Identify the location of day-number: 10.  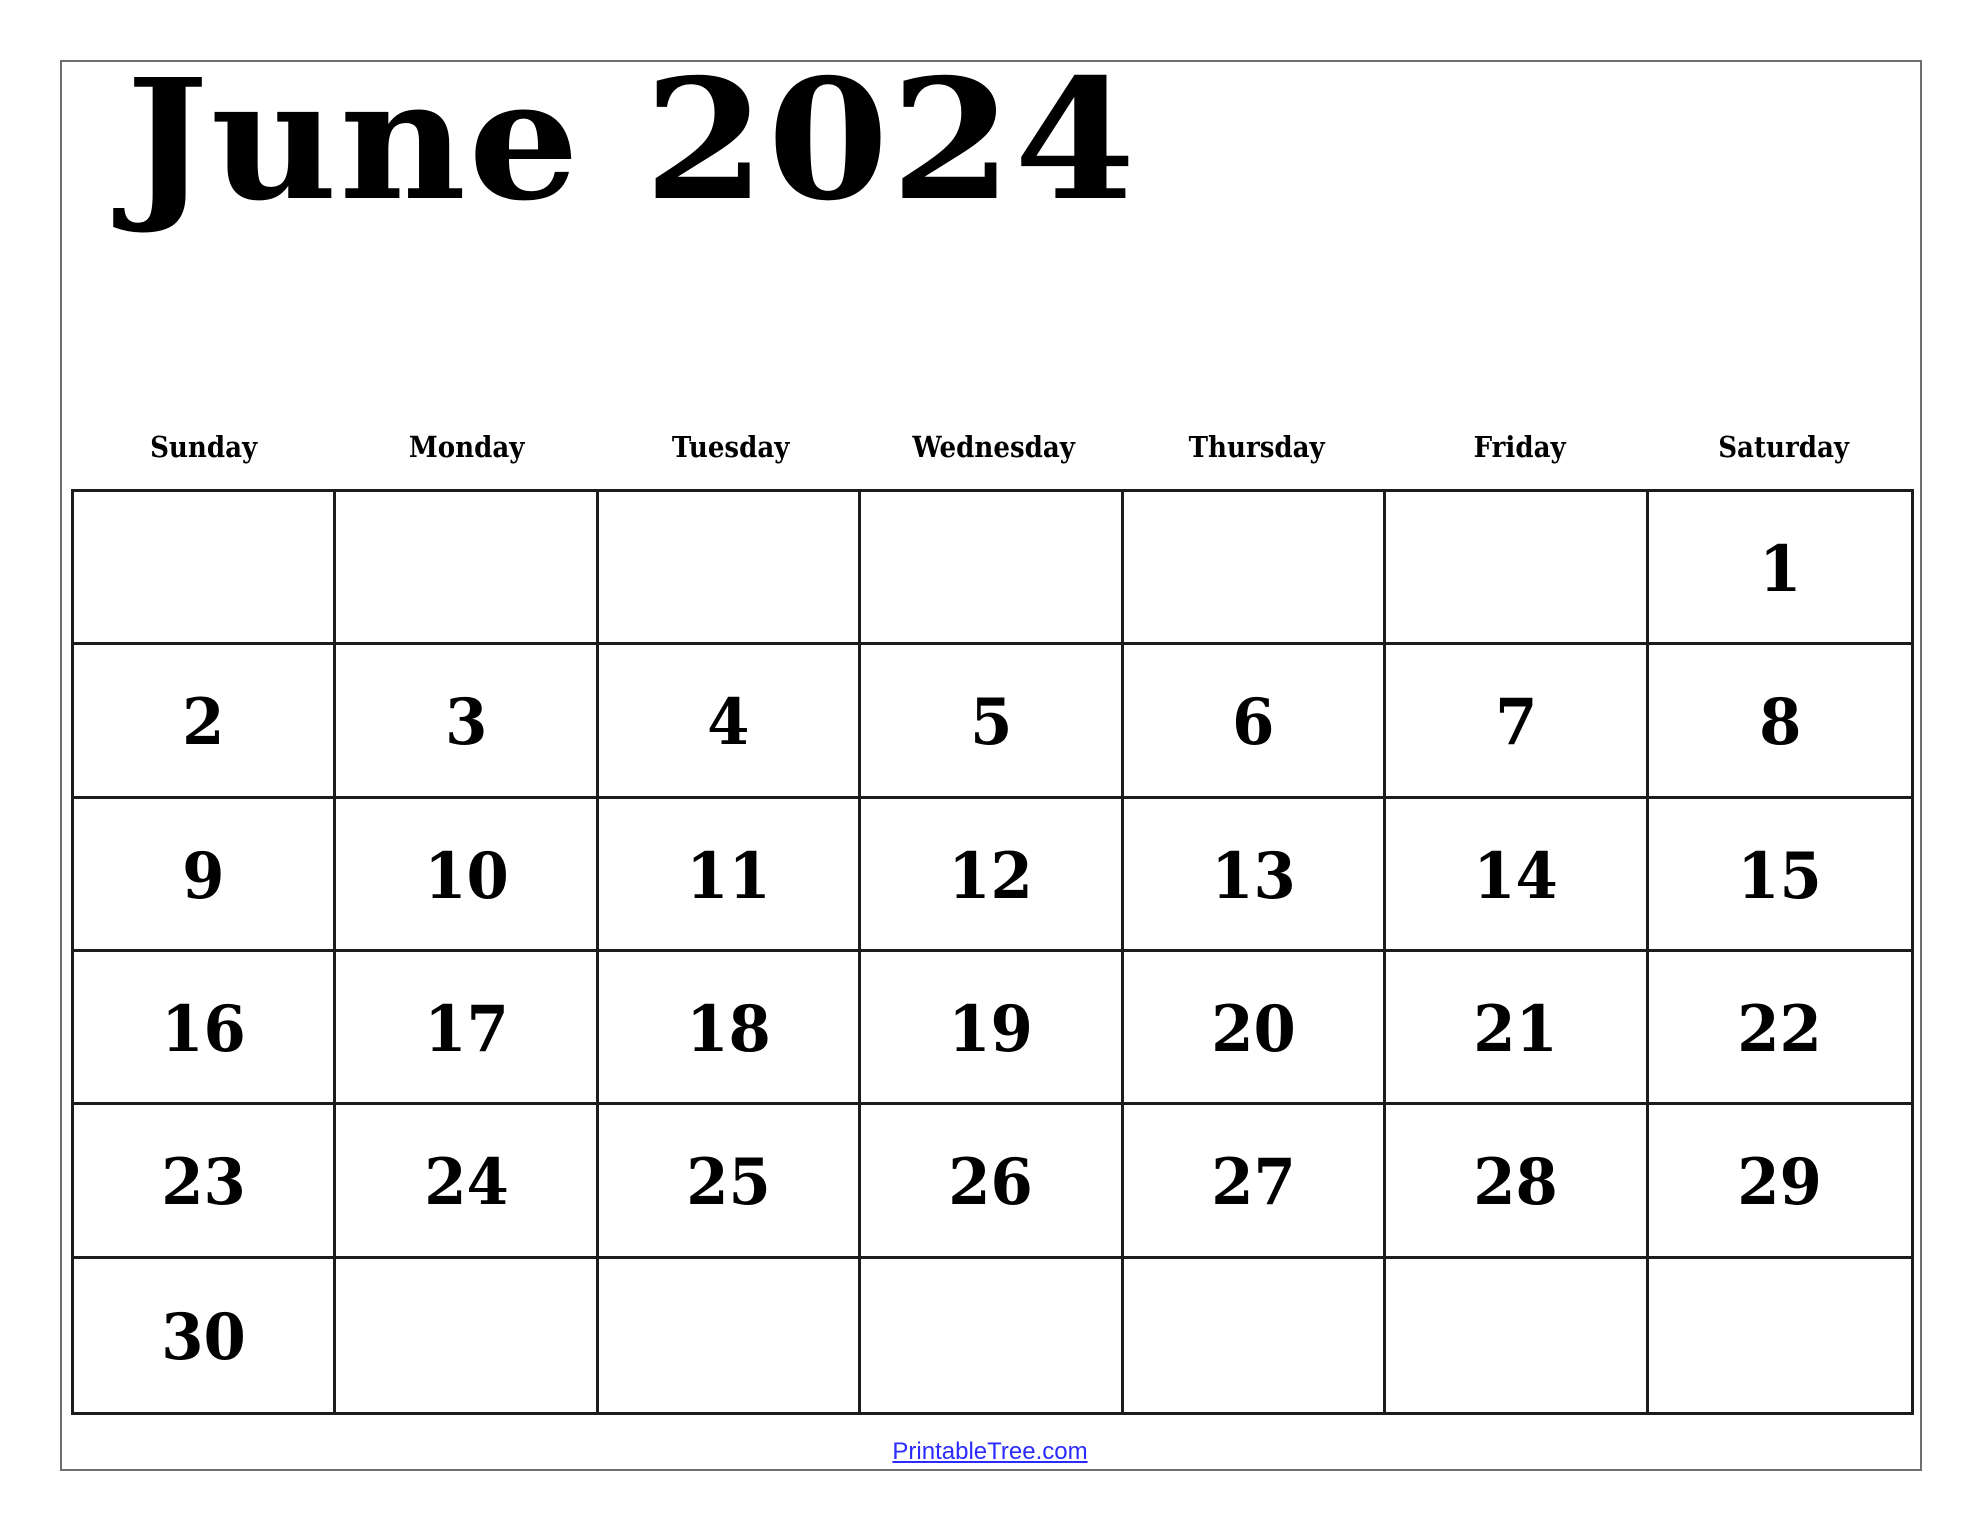
(466, 876).